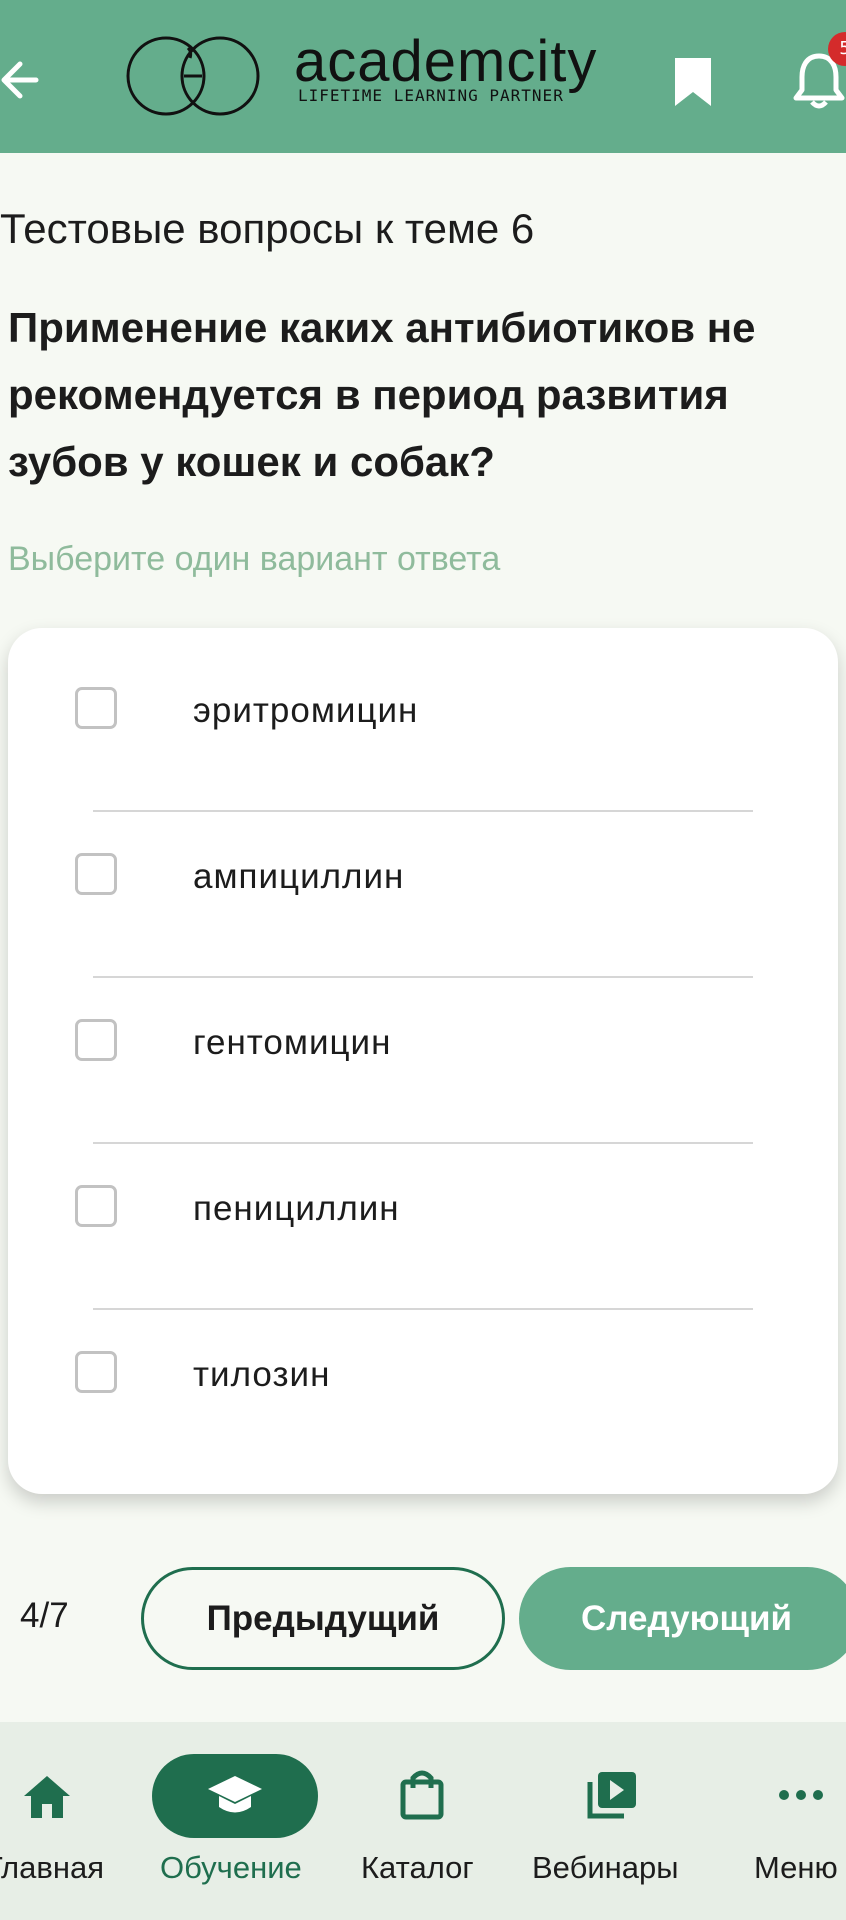  I want to click on more-dots-icon, so click(801, 1795).